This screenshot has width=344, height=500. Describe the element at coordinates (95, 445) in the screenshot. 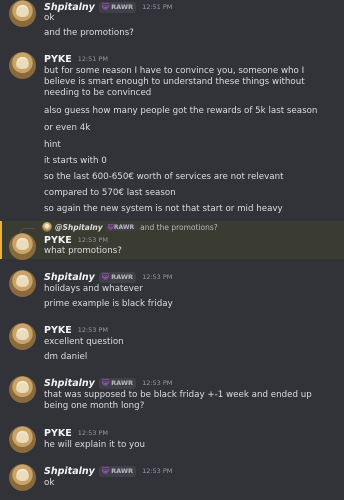

I see `message-text: he will explain it to you` at that location.